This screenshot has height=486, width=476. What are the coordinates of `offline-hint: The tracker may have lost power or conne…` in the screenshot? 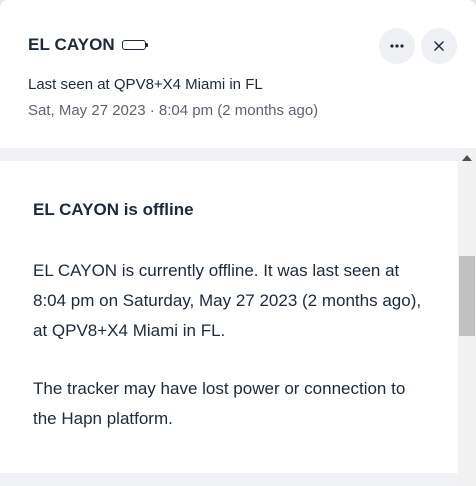 It's located at (219, 403).